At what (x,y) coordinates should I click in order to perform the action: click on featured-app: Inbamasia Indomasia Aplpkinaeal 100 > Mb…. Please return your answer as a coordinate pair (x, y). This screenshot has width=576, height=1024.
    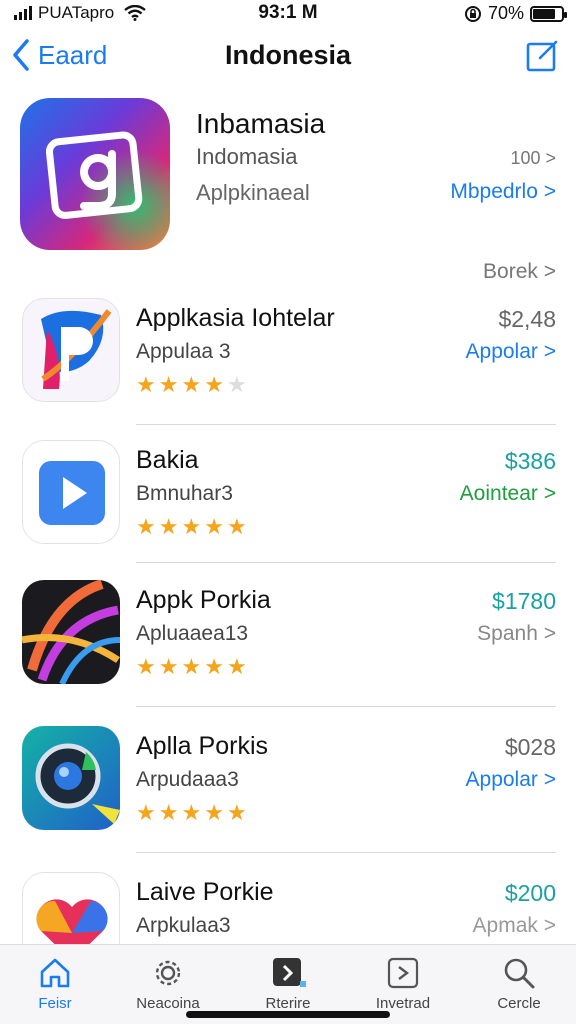
    Looking at the image, I should click on (290, 174).